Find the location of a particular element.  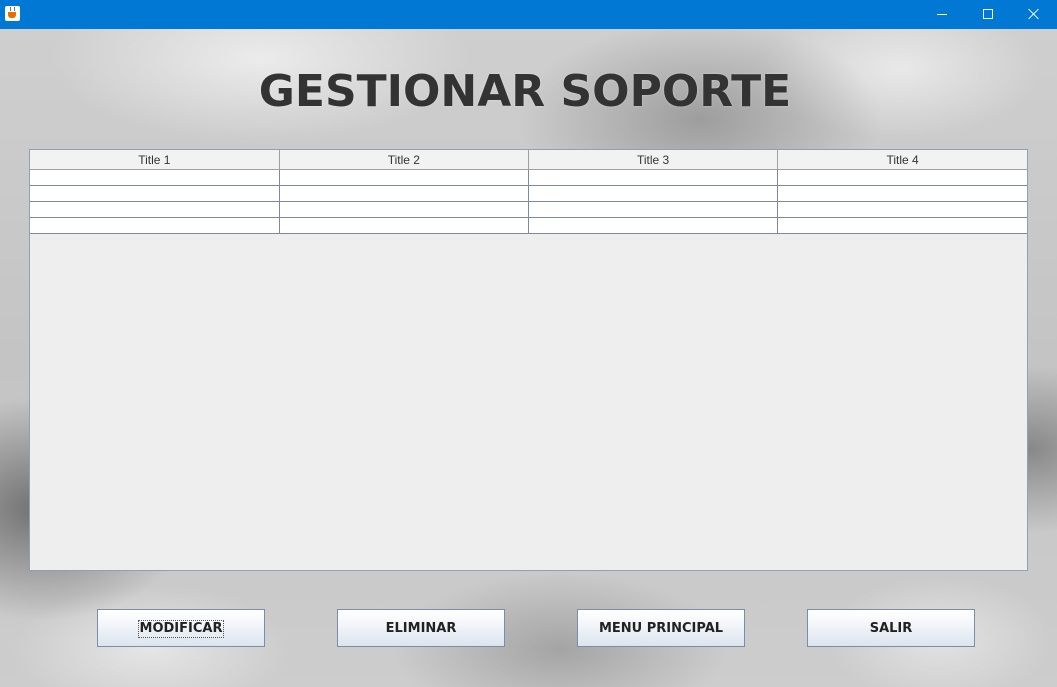

exit-button-label: SALIR is located at coordinates (891, 628).